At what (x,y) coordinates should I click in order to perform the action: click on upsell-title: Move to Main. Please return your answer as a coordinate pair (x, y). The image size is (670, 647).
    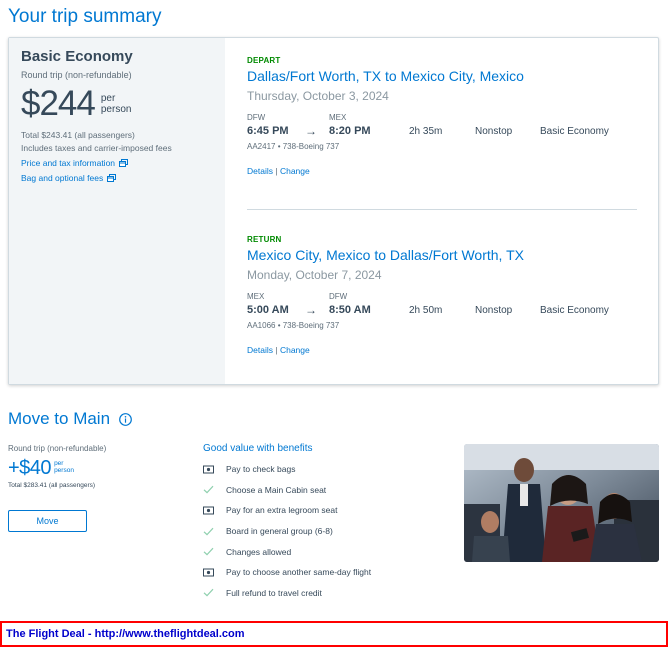
    Looking at the image, I should click on (70, 419).